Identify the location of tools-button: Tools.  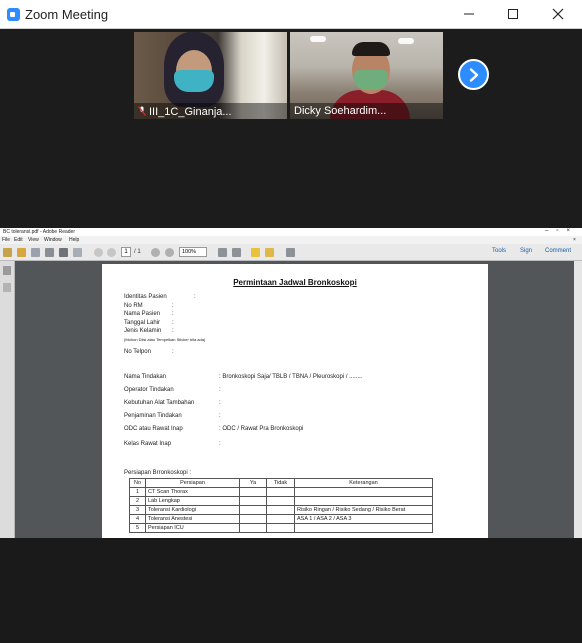
(499, 251).